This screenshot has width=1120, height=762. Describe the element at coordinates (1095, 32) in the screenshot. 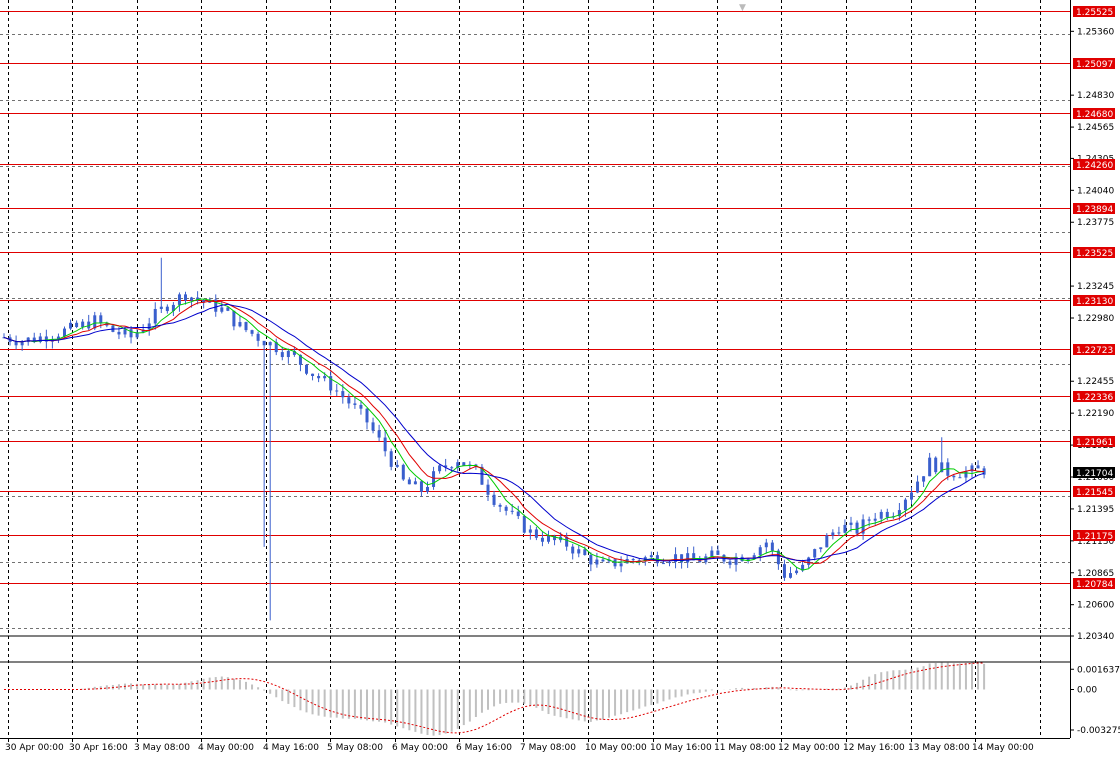

I see `price-tick-label: 1.25360` at that location.